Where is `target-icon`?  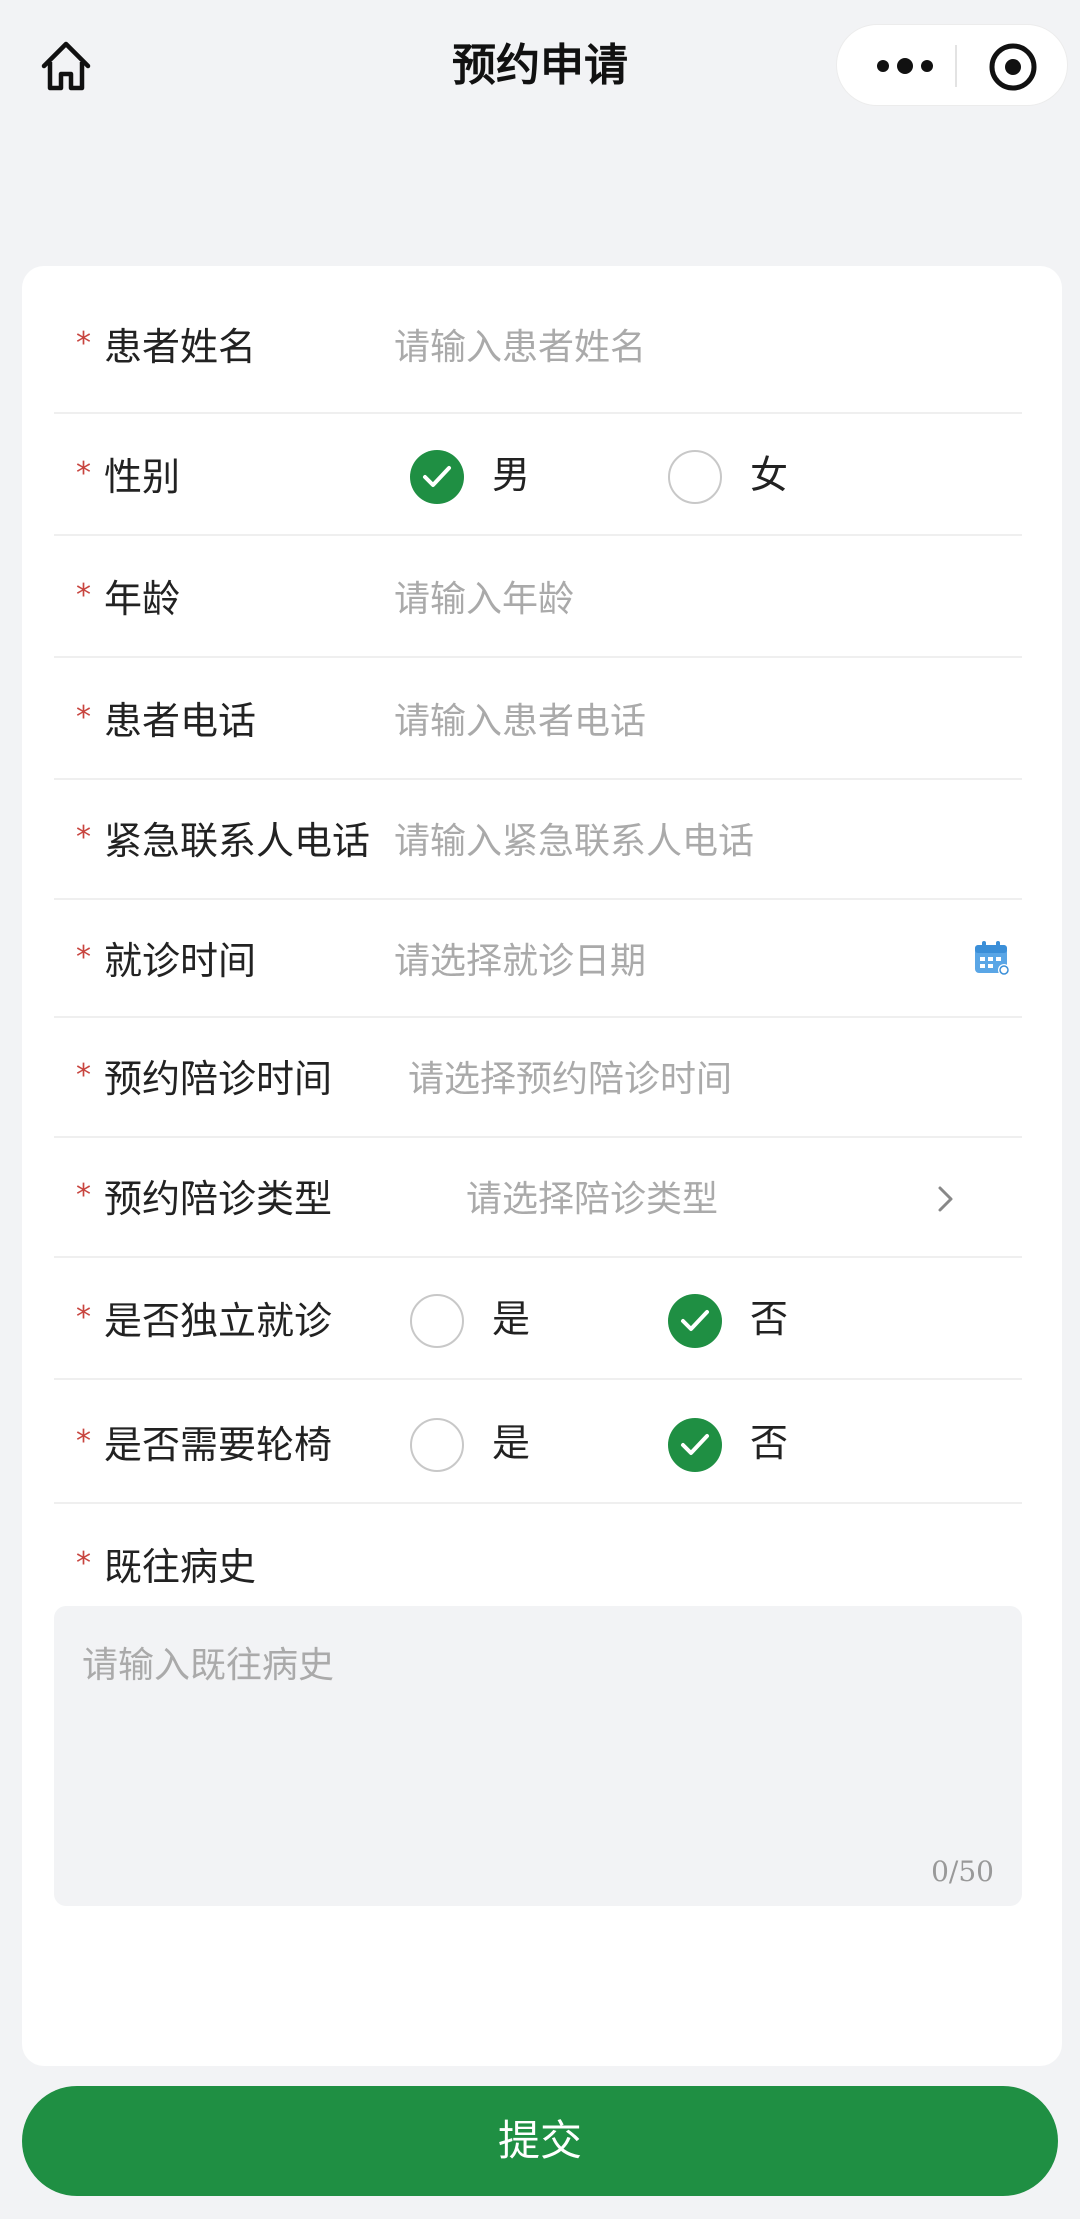
target-icon is located at coordinates (1013, 67).